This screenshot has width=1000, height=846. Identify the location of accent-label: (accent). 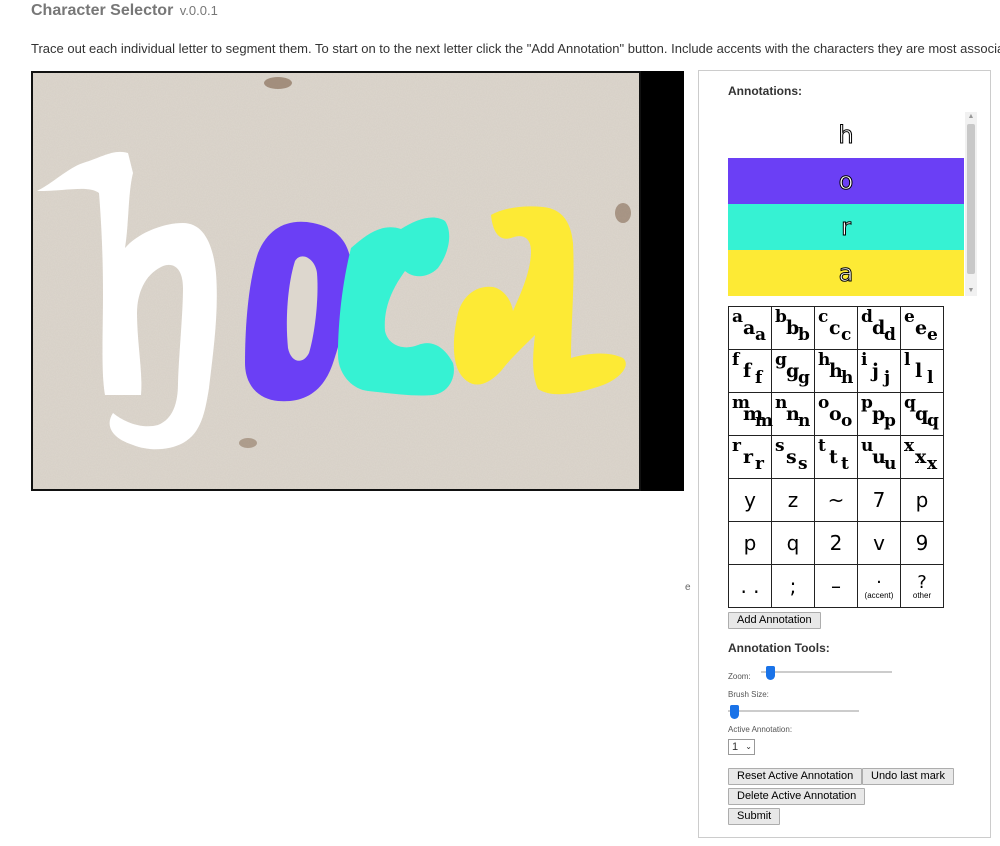
(879, 595).